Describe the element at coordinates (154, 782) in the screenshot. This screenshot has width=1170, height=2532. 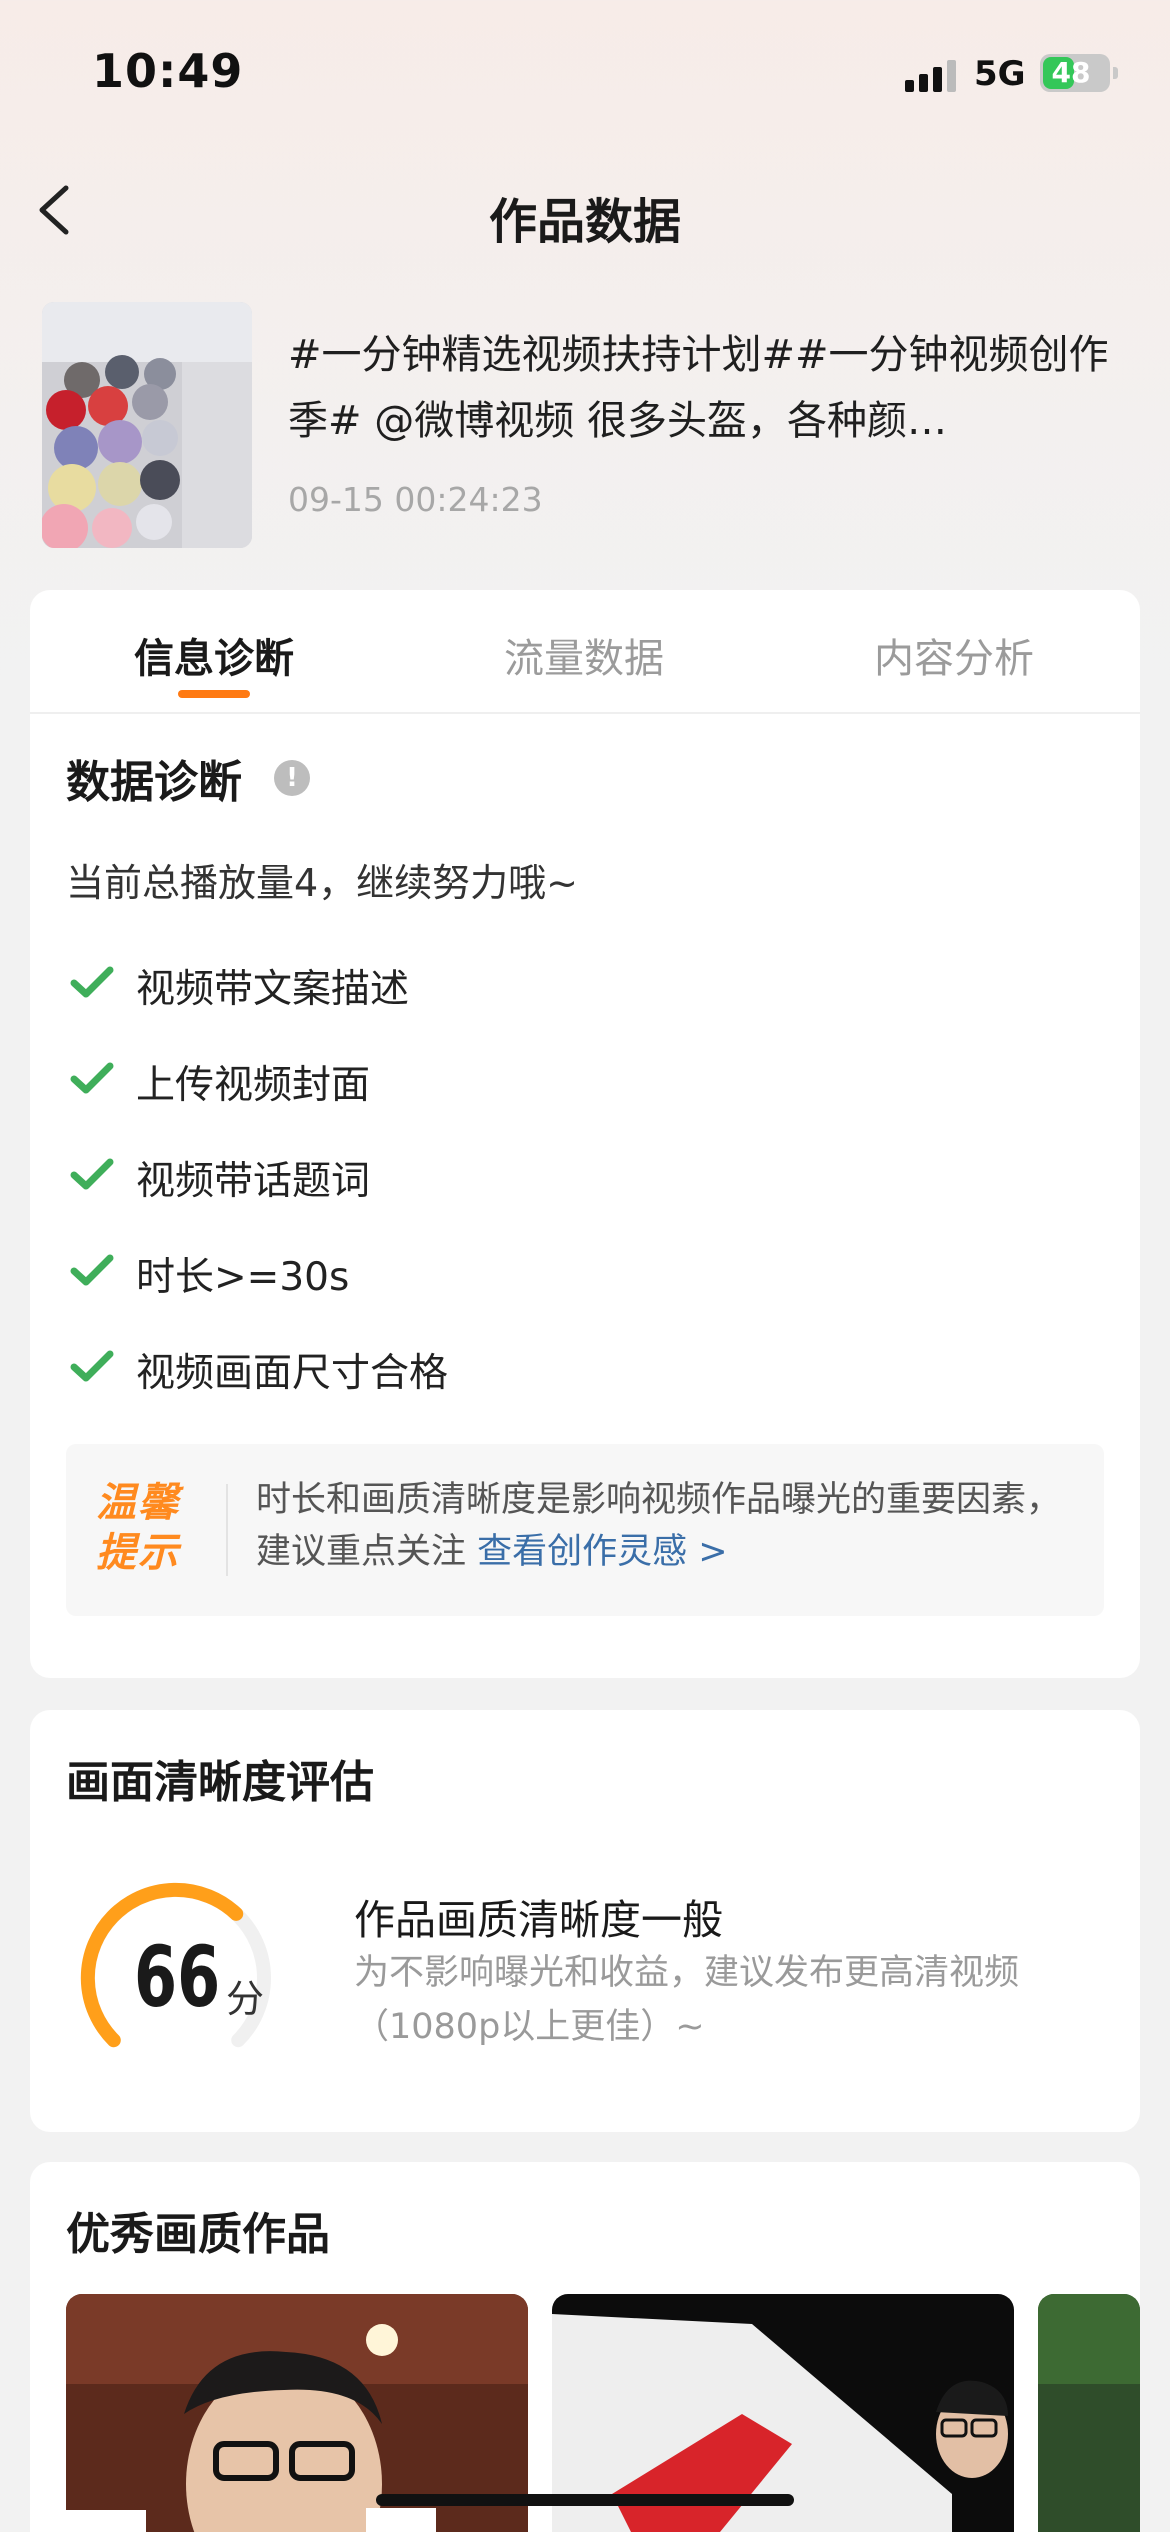
I see `diagnosis-title: 数据诊断` at that location.